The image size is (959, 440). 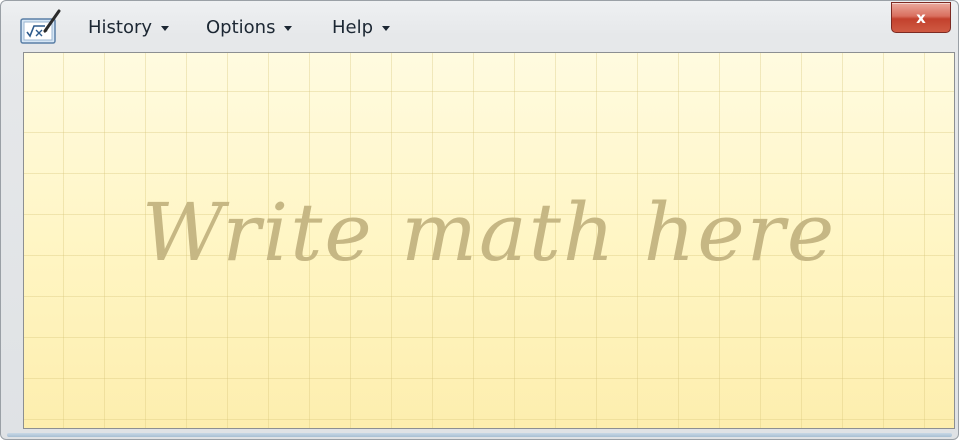 What do you see at coordinates (479, 435) in the screenshot?
I see `window-bottom-border` at bounding box center [479, 435].